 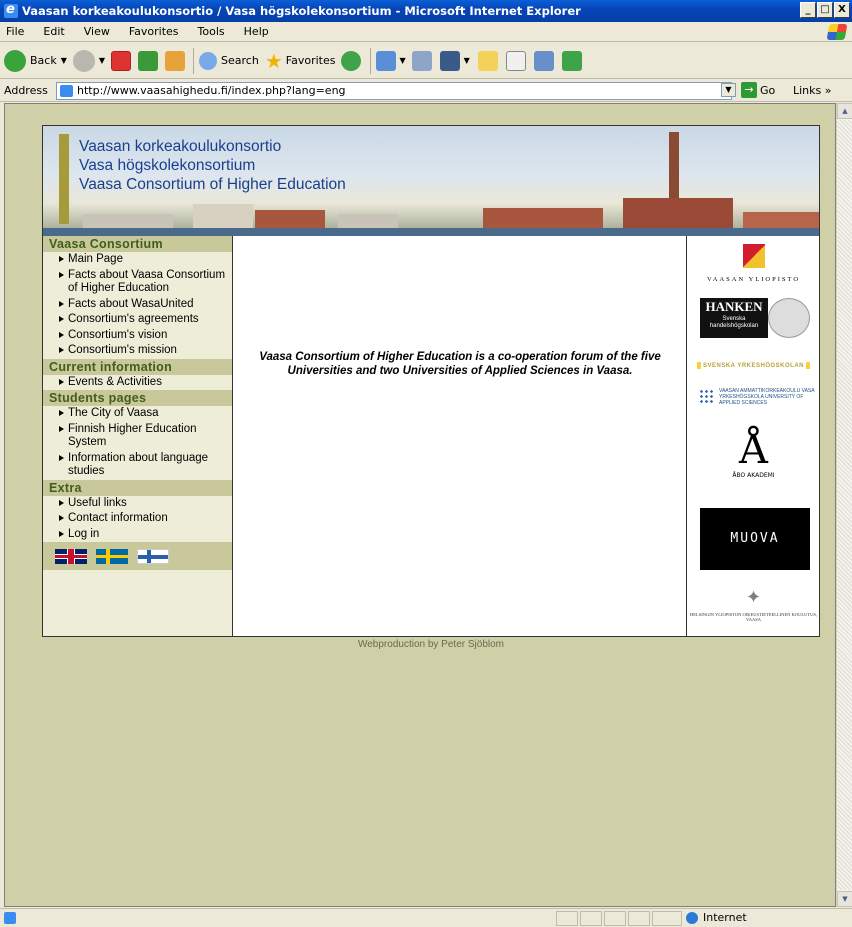 What do you see at coordinates (812, 90) in the screenshot?
I see `links-button: Links »` at bounding box center [812, 90].